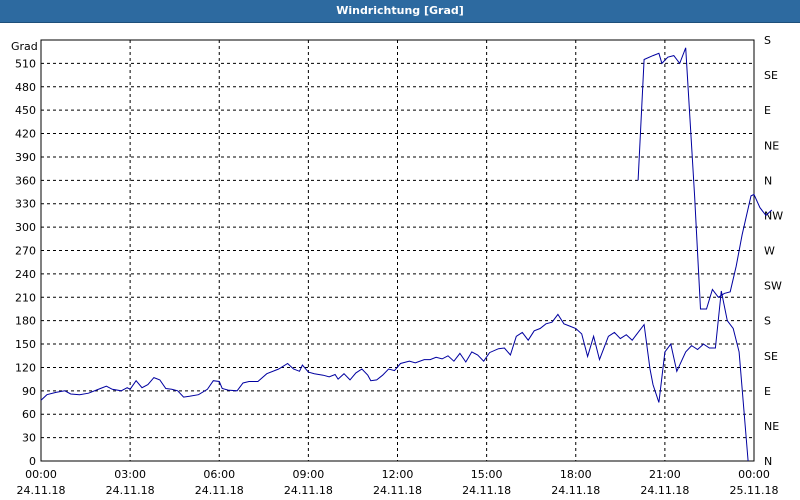 The height and width of the screenshot is (500, 800). Describe the element at coordinates (219, 474) in the screenshot. I see `x-tick-time: 06:00` at that location.